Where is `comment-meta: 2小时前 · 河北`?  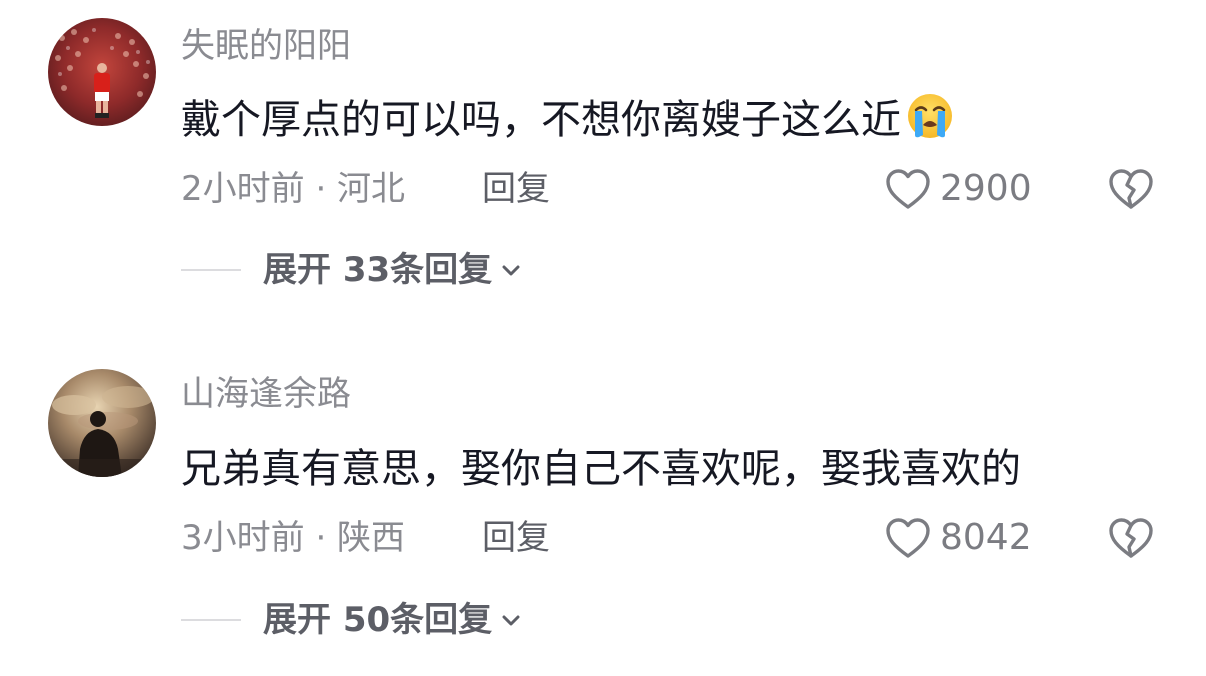 comment-meta: 2小时前 · 河北 is located at coordinates (293, 189).